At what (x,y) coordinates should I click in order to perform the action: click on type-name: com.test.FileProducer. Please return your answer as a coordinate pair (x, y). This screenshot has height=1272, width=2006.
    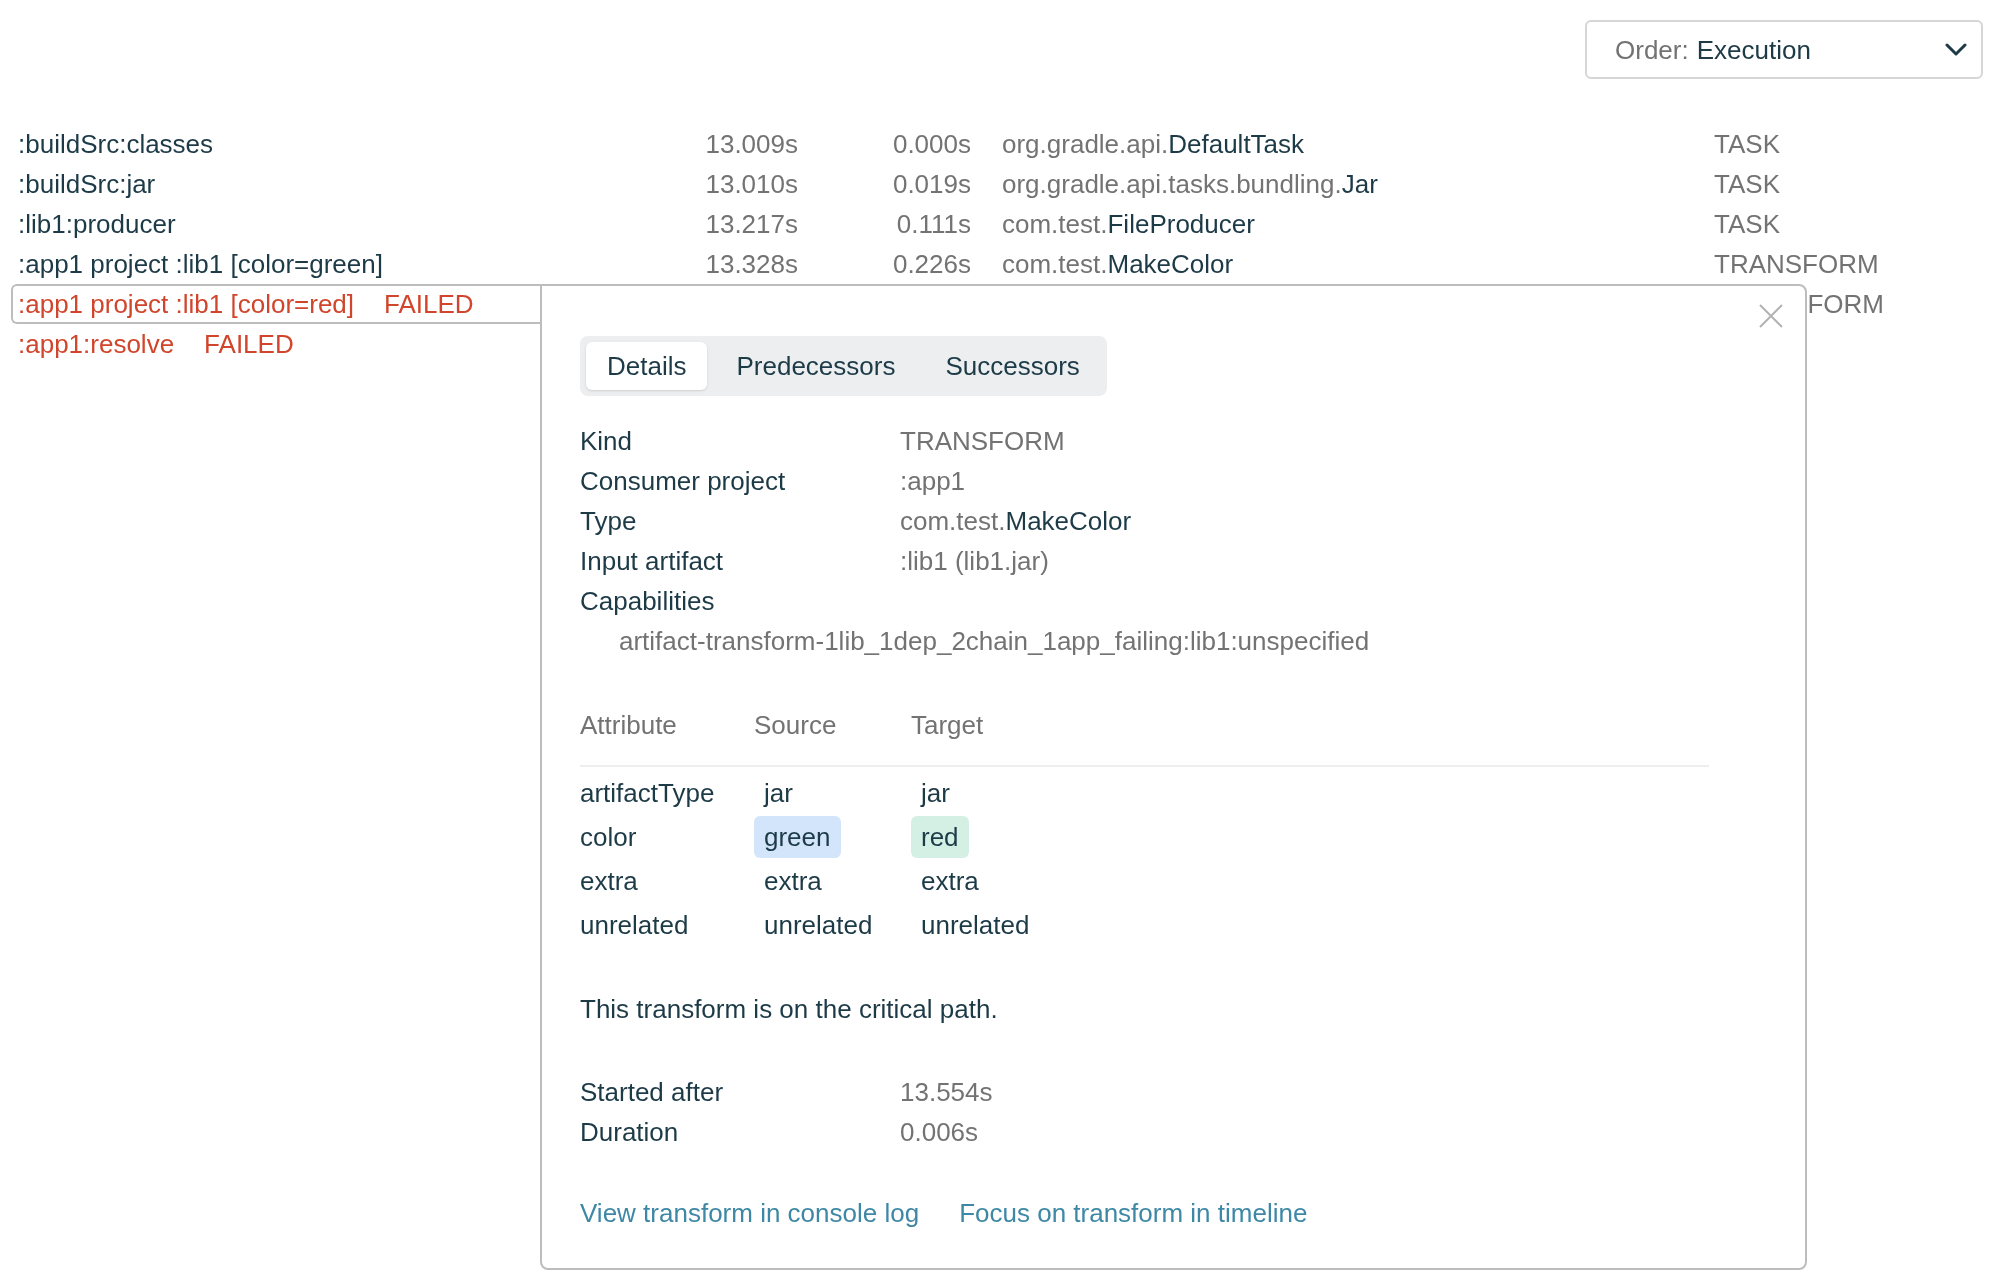
    Looking at the image, I should click on (1128, 224).